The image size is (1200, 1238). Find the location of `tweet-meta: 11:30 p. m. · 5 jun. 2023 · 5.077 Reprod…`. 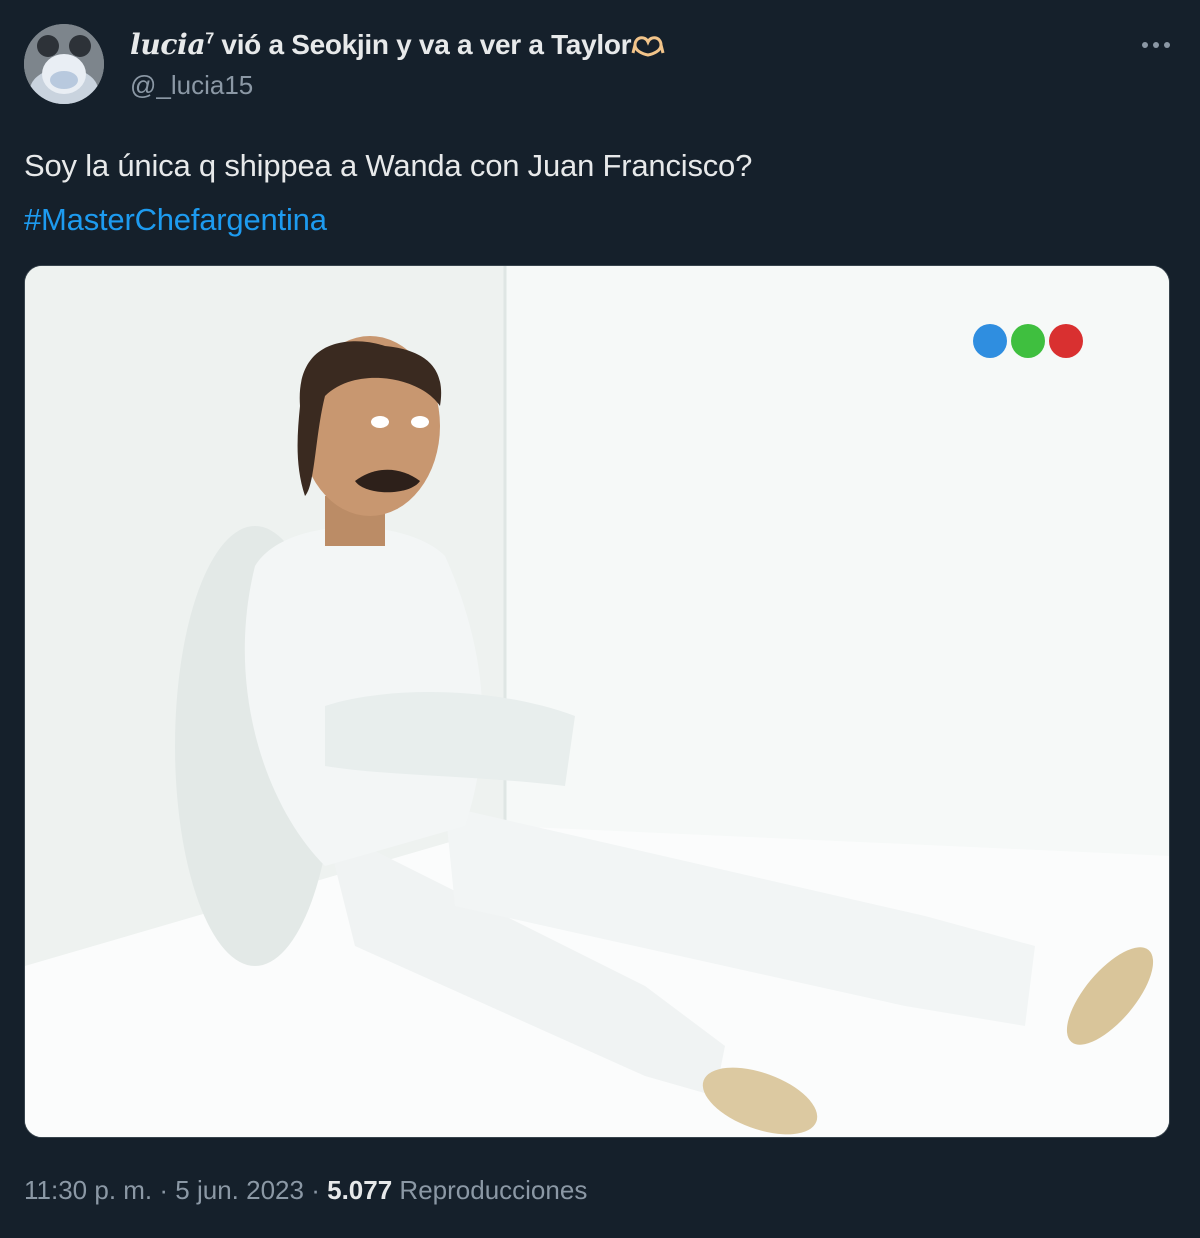

tweet-meta: 11:30 p. m. · 5 jun. 2023 · 5.077 Reprod… is located at coordinates (305, 1190).